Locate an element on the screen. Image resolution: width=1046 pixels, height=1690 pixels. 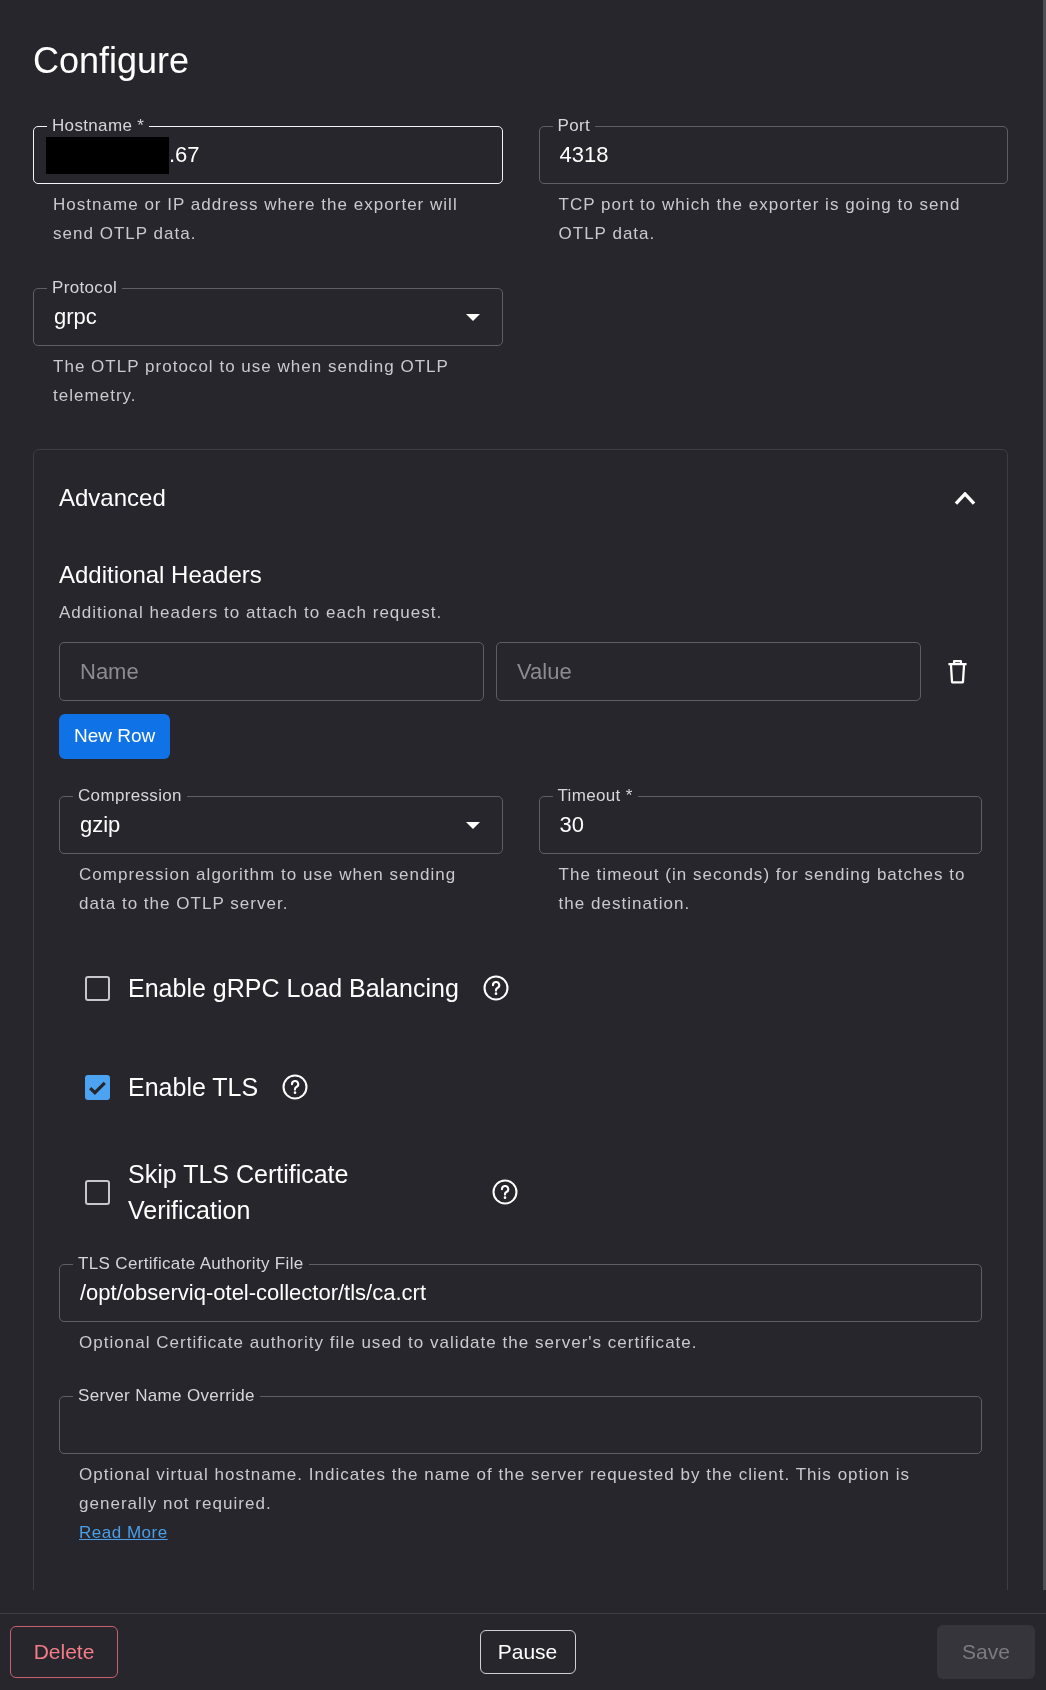
helper-text: TCP port to which the exporter is going to send OTLP data. is located at coordinates (759, 219).